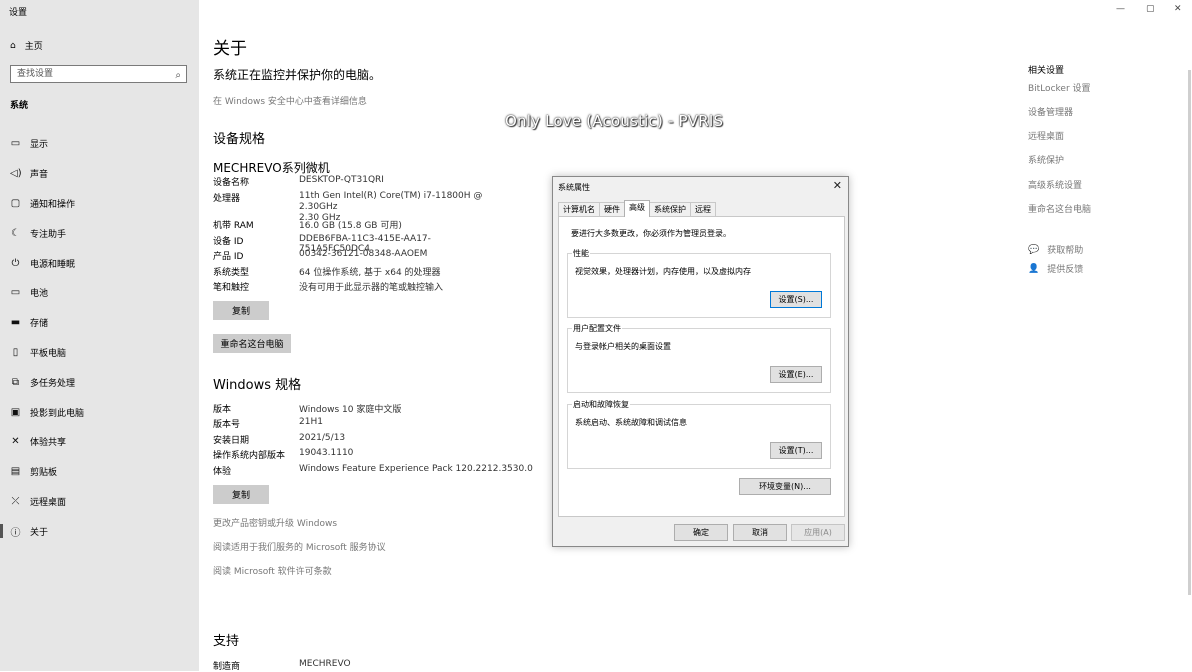 This screenshot has height=672, width=1192. I want to click on protection-status: 系统正在监控并保护你的电脑。, so click(297, 75).